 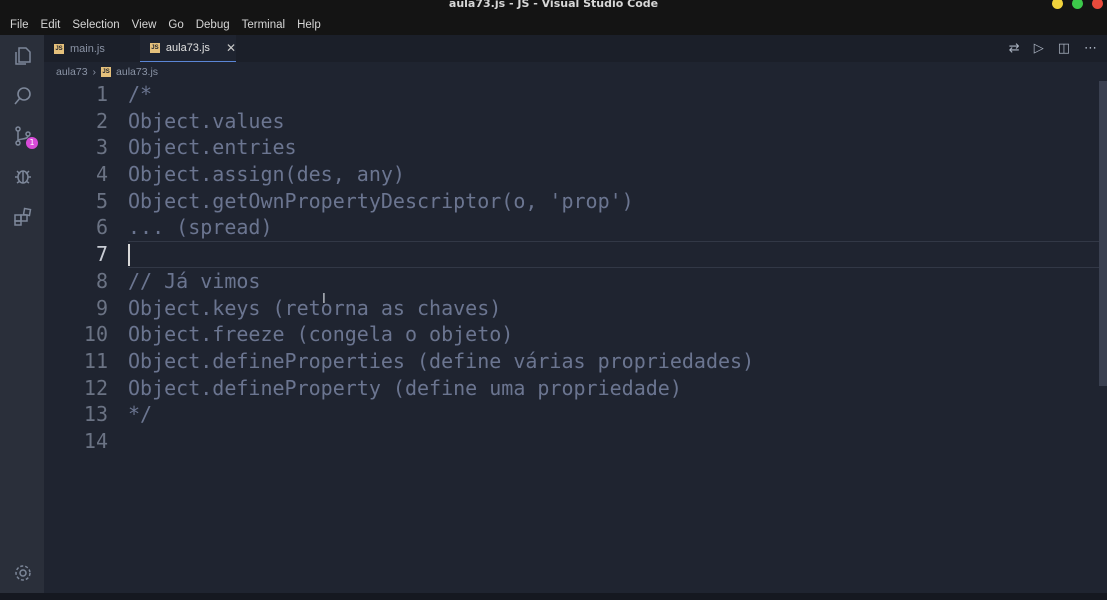 I want to click on code-line: Object.entries, so click(x=617, y=147).